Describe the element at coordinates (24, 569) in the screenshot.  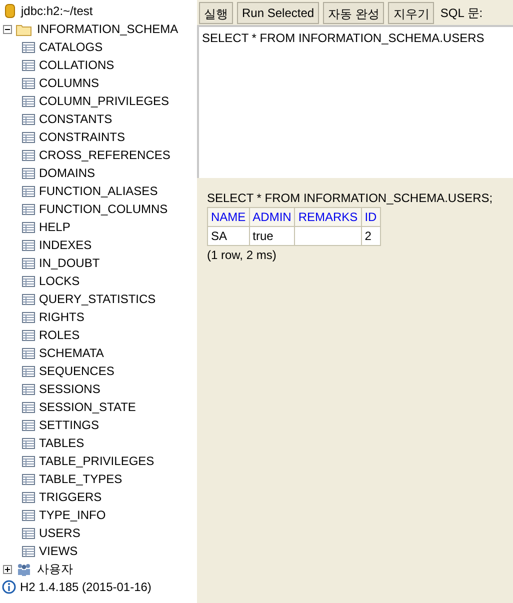
I see `users-icon` at that location.